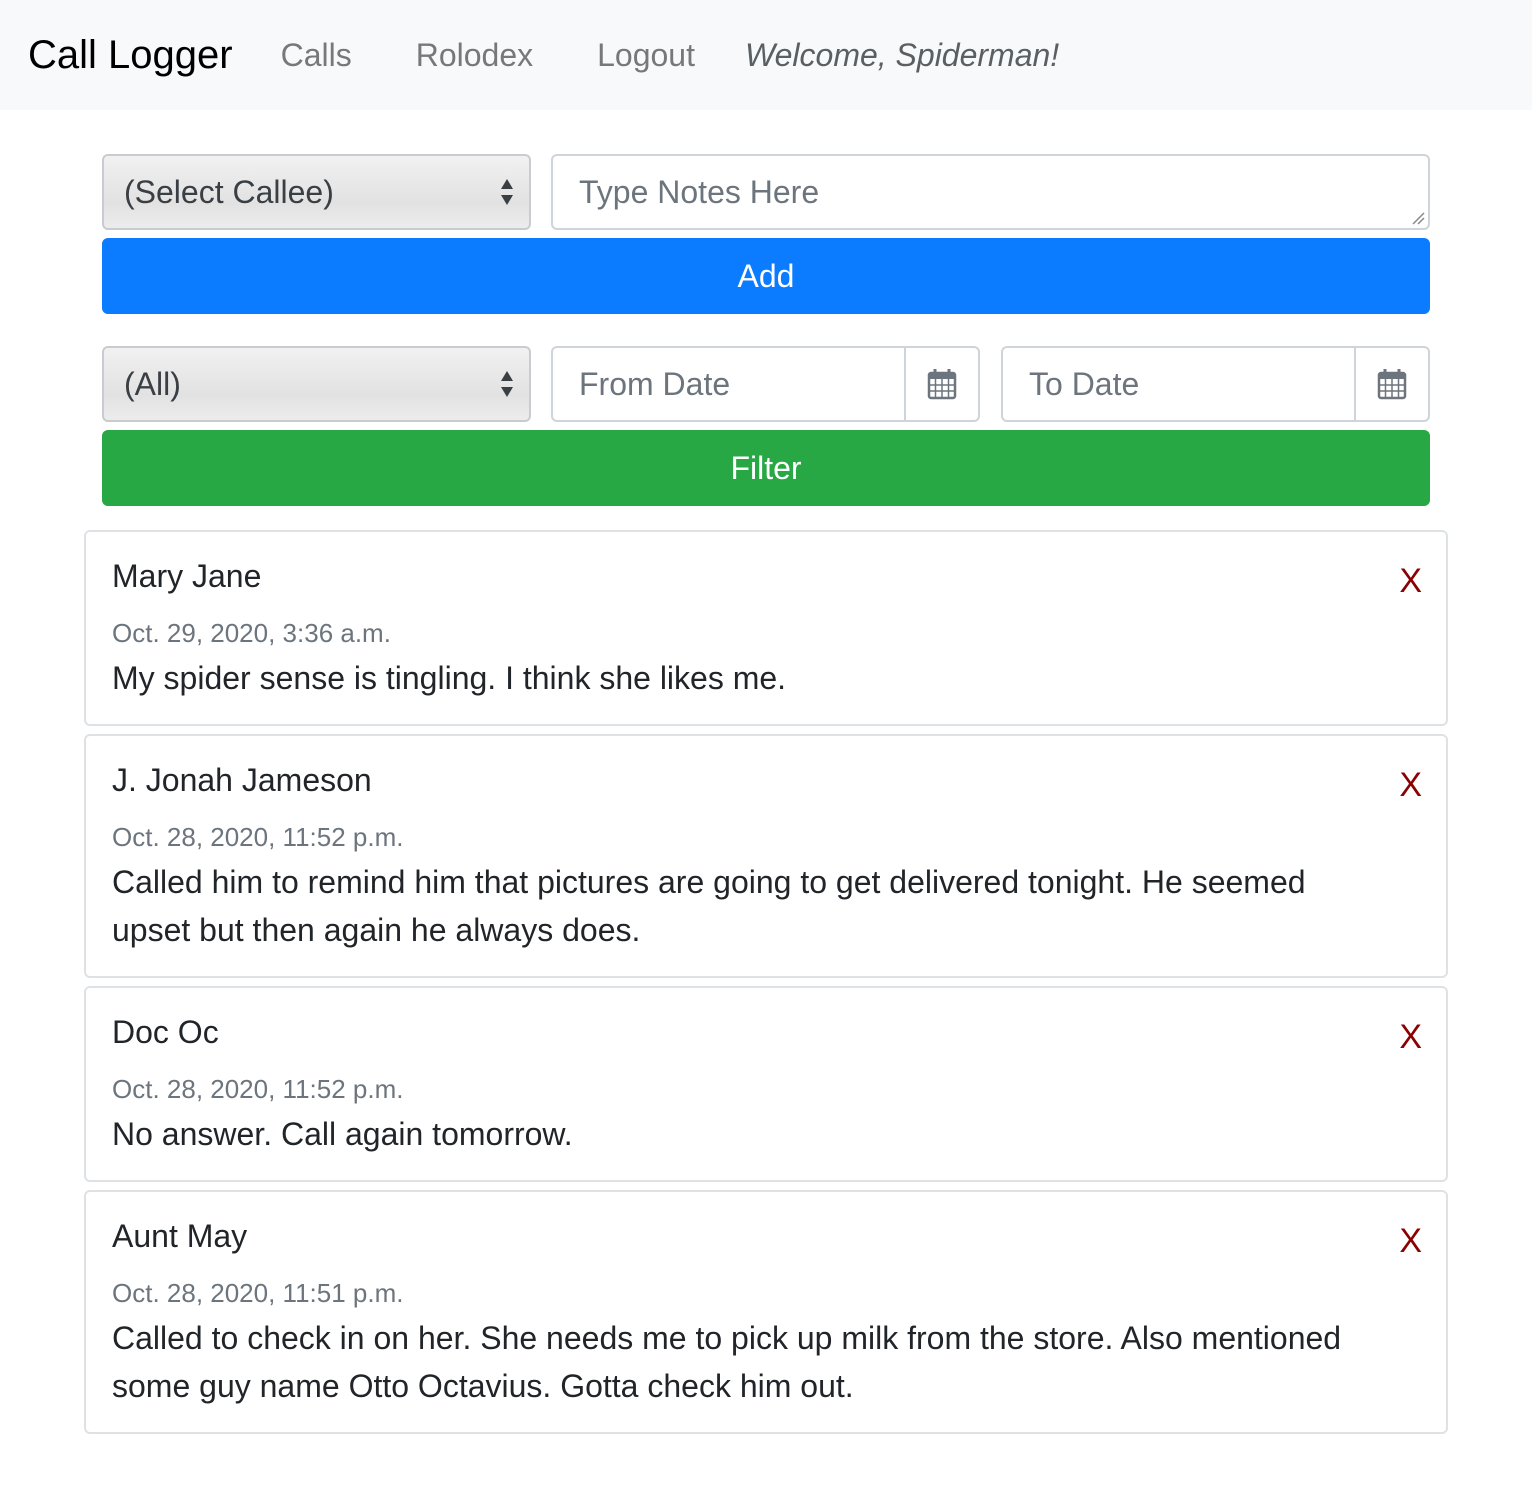  I want to click on welcome-text: Welcome, Spiderman!, so click(902, 54).